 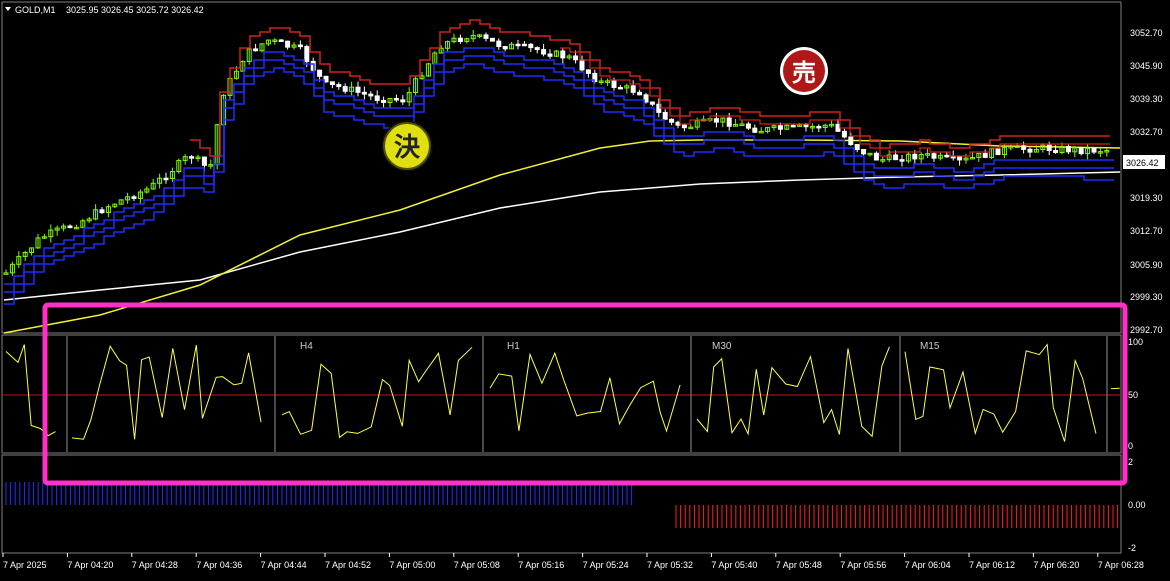 What do you see at coordinates (1142, 163) in the screenshot?
I see `current-price-label: 3026.42` at bounding box center [1142, 163].